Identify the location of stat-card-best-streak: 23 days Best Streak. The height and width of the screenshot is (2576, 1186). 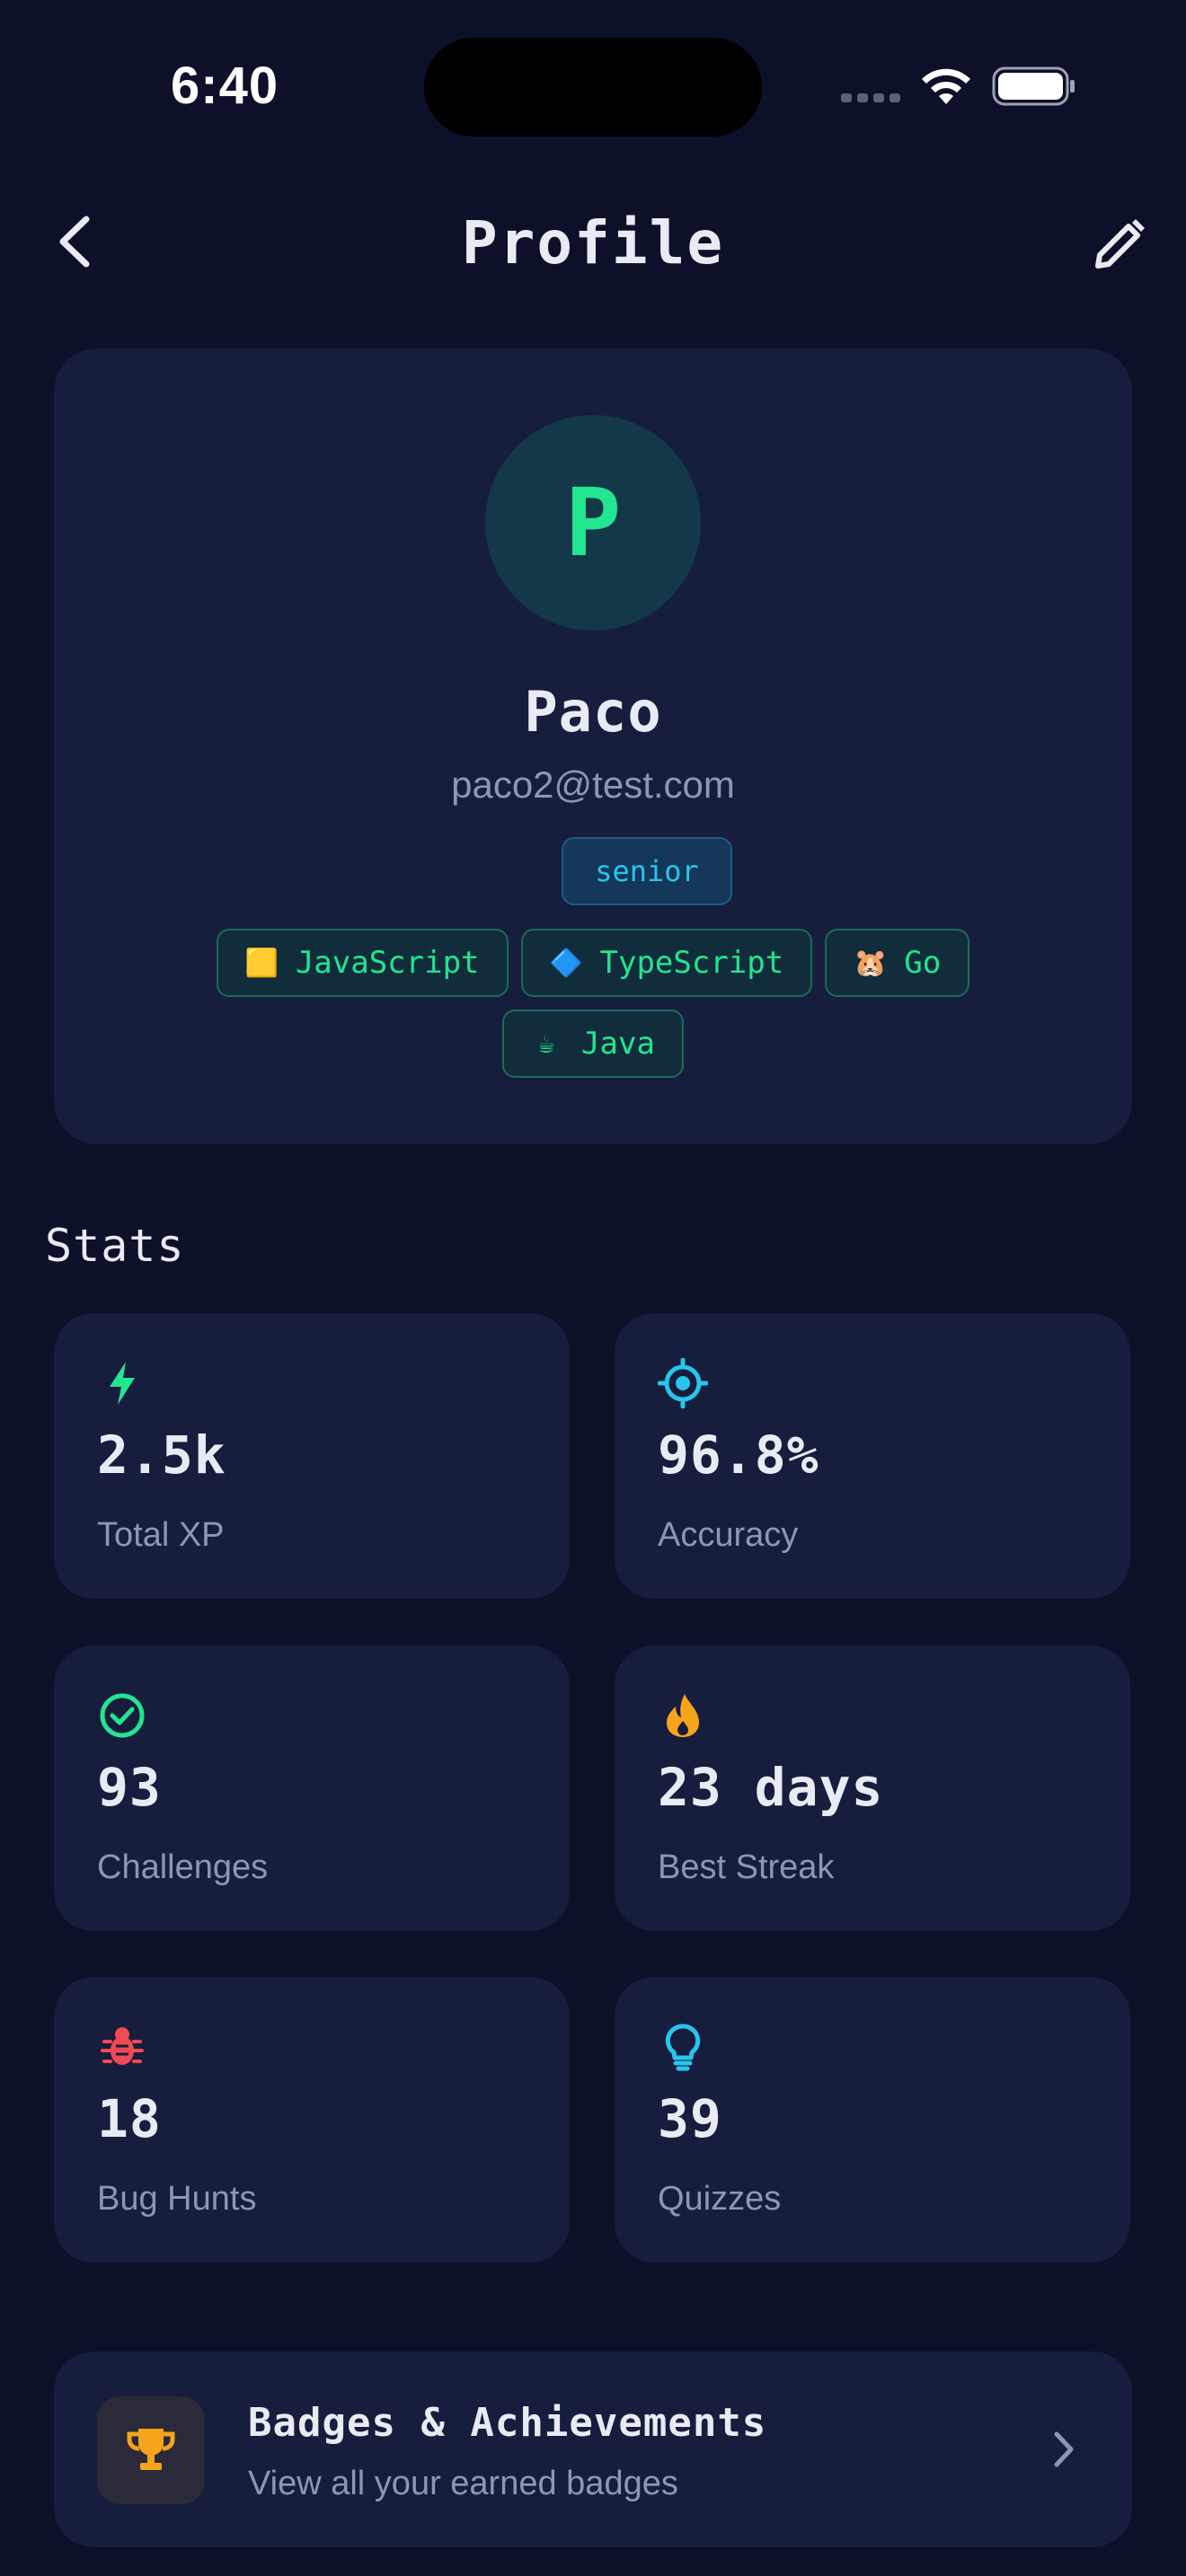
(872, 1788).